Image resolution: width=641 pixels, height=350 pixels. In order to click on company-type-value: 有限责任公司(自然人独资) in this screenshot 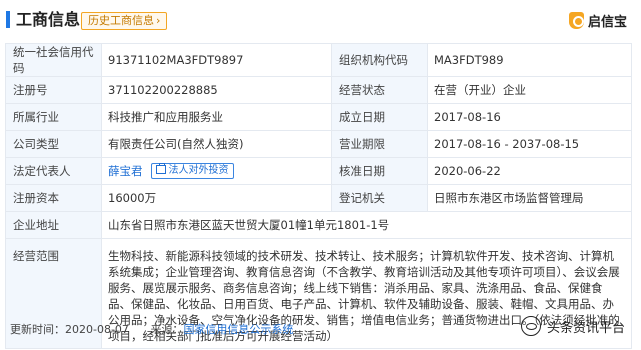, I will do `click(216, 144)`.